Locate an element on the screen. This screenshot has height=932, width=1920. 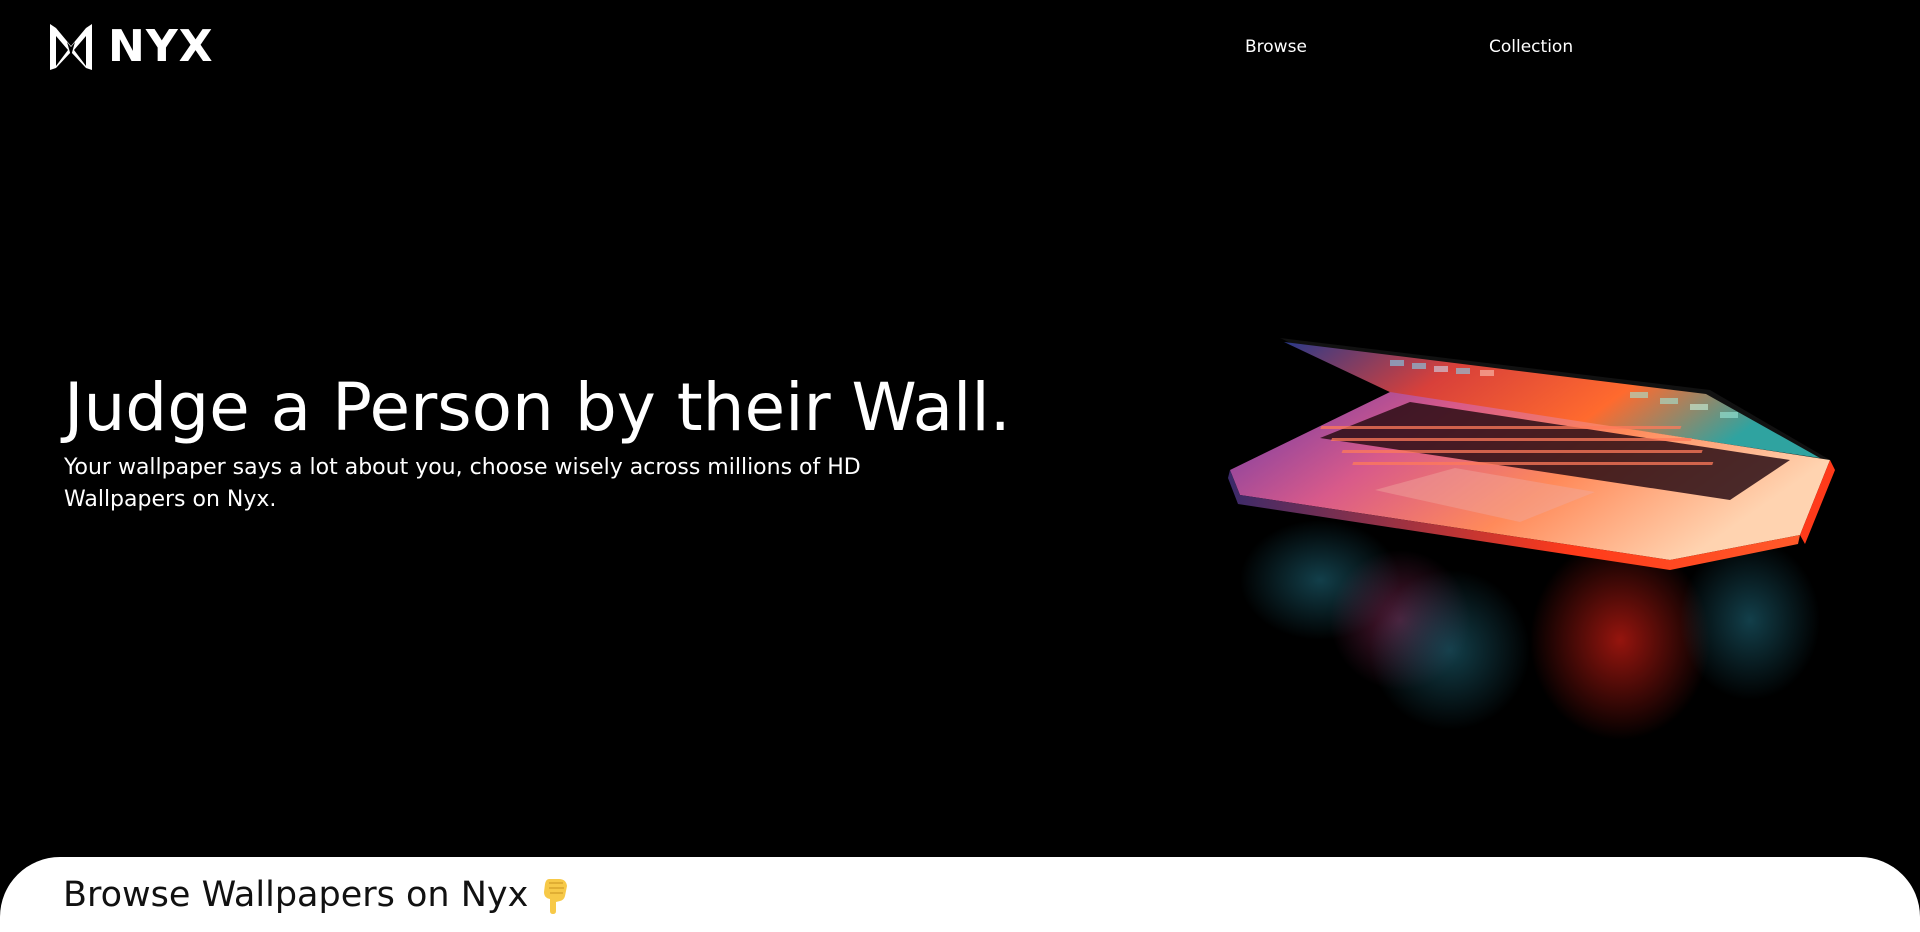
hero-title: Judge a Person by their Wall. is located at coordinates (537, 407).